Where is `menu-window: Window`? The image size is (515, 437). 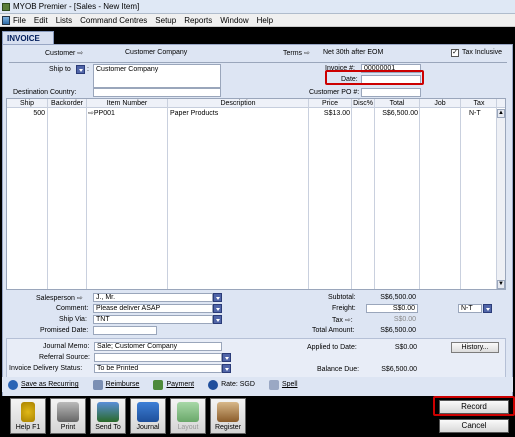 menu-window: Window is located at coordinates (234, 20).